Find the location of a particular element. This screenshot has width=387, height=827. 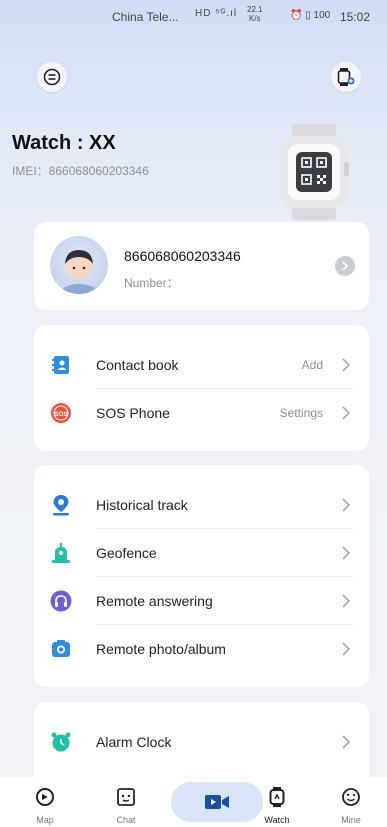

remote-photo-label: Remote photo/album is located at coordinates (161, 649).